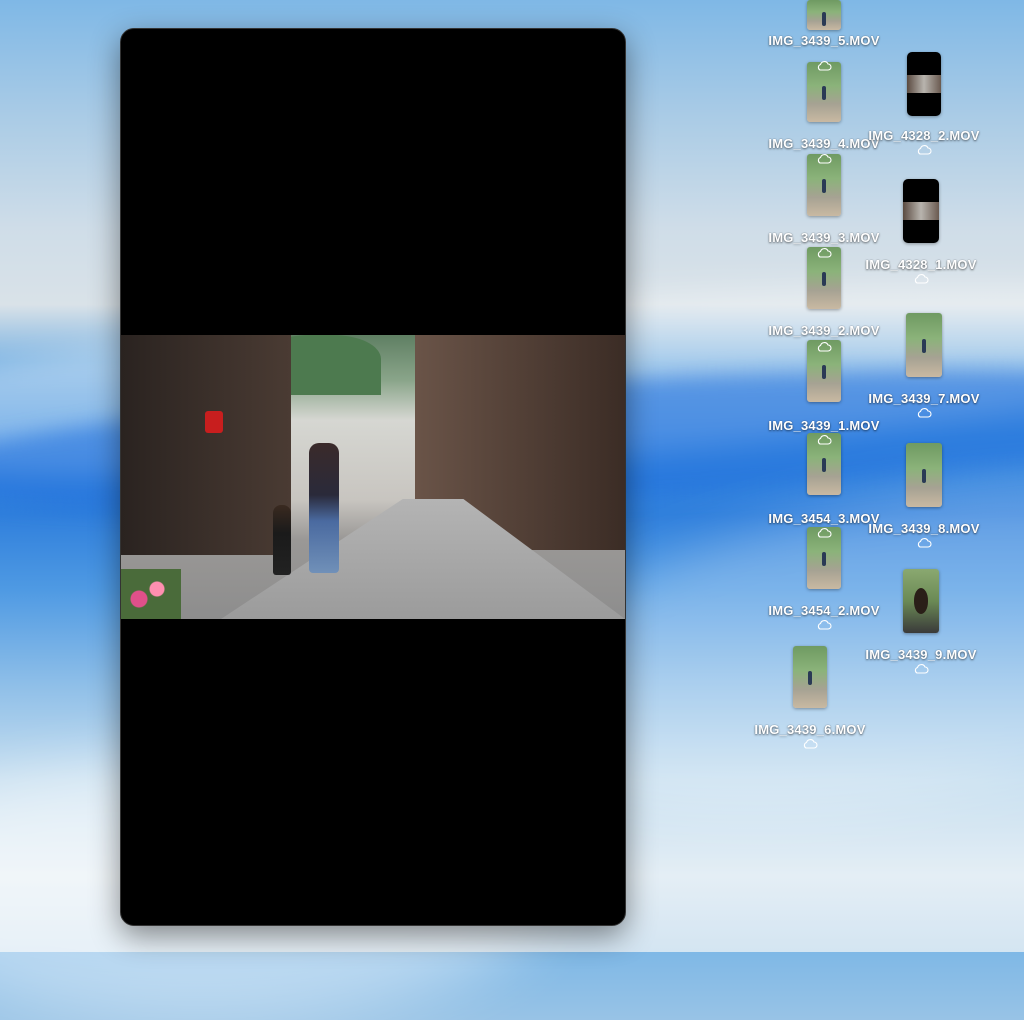  I want to click on file-icon-img-3439-8: IMG_3439_8.MOV, so click(924, 495).